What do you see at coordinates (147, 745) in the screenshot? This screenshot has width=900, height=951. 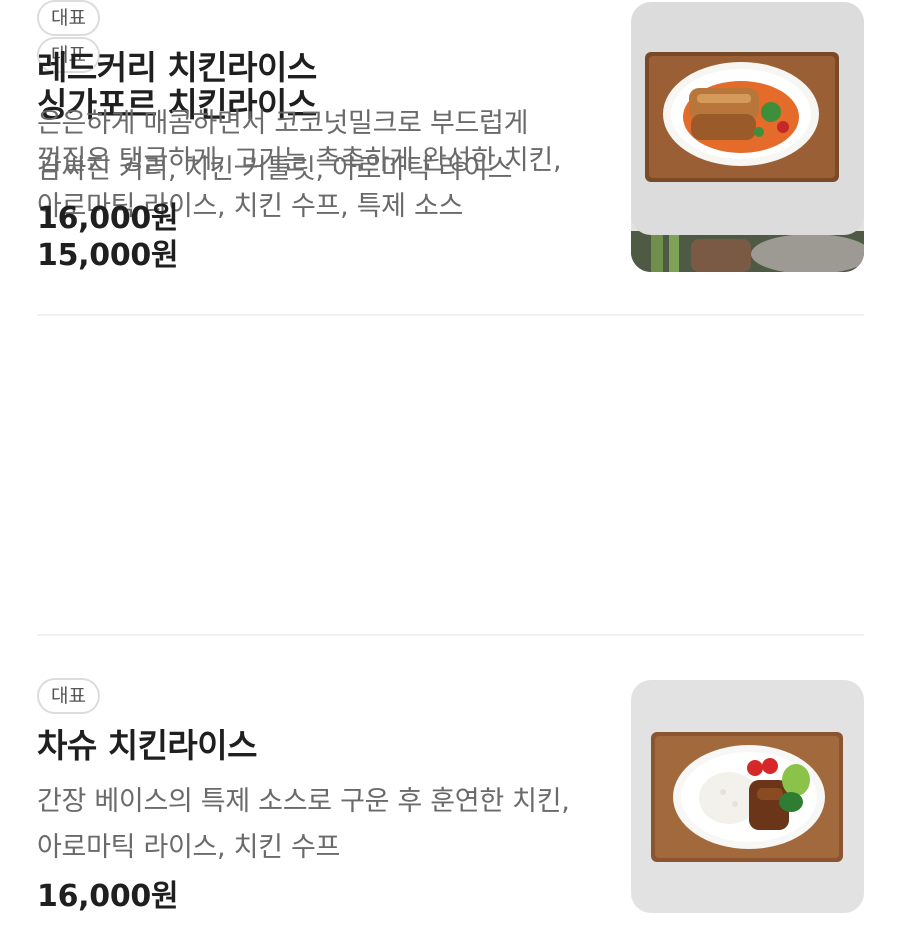 I see `menu-item-title: 차슈 치킨라이스` at bounding box center [147, 745].